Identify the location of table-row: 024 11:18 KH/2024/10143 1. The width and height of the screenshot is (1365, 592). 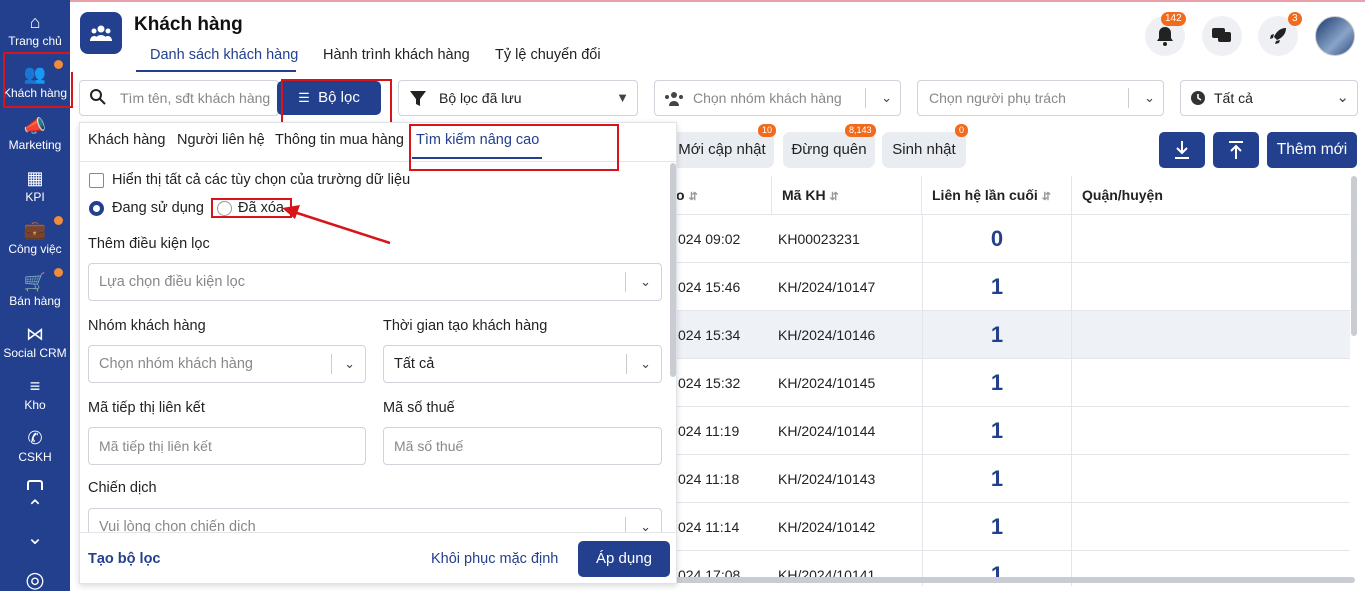
(1010, 478).